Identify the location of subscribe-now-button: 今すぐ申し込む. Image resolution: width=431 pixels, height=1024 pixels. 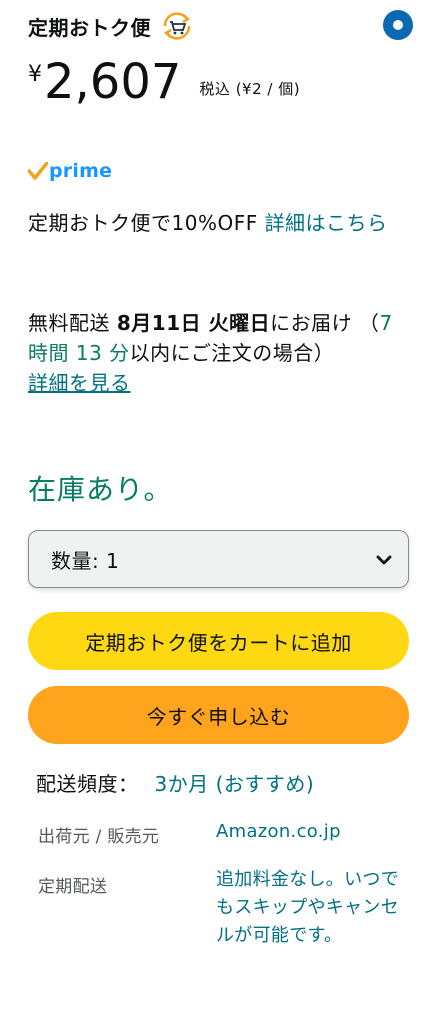
(218, 715).